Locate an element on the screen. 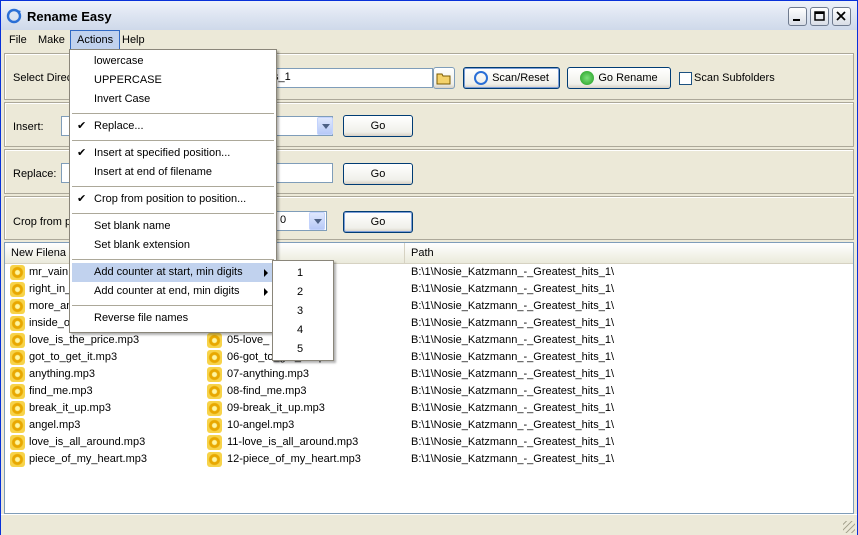  submenu-item-4: 4 is located at coordinates (303, 330).